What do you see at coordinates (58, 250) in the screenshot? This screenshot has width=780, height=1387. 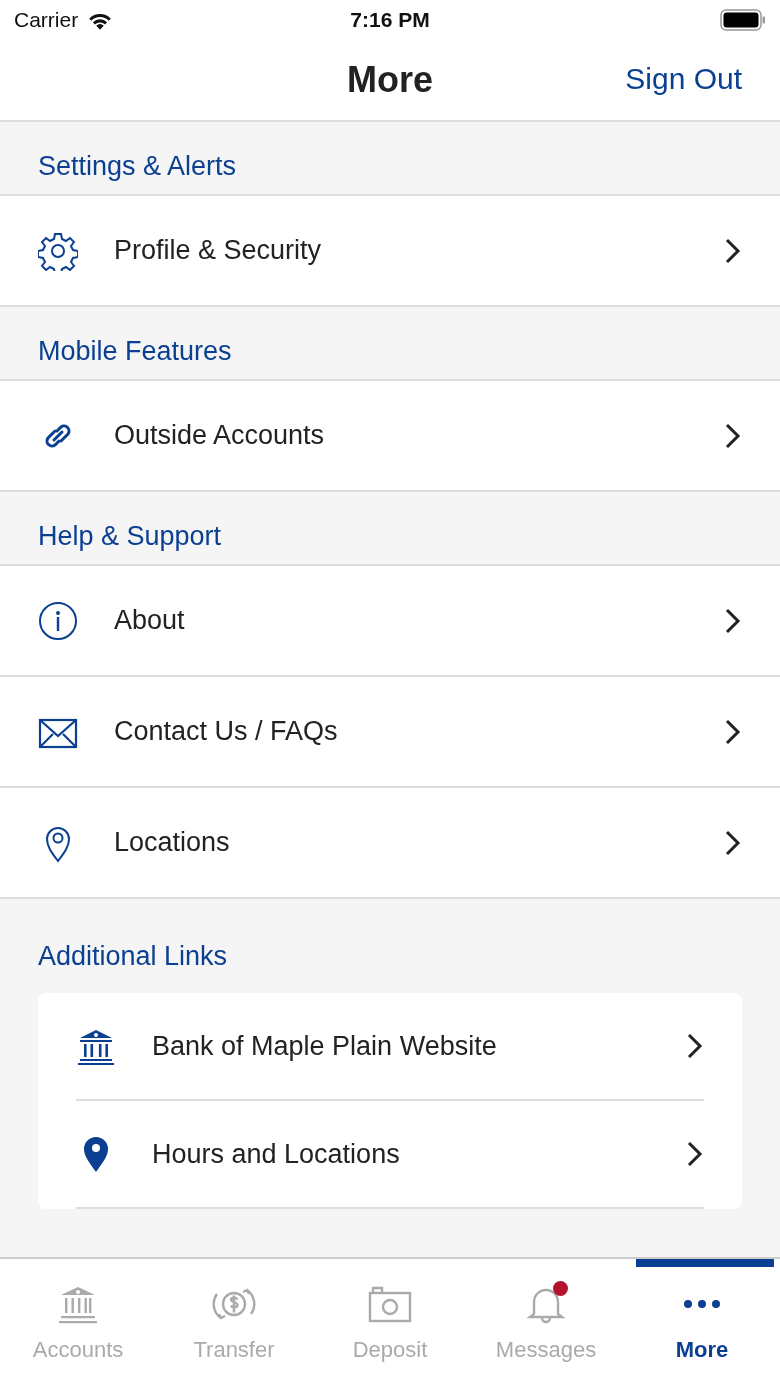 I see `gear-icon` at bounding box center [58, 250].